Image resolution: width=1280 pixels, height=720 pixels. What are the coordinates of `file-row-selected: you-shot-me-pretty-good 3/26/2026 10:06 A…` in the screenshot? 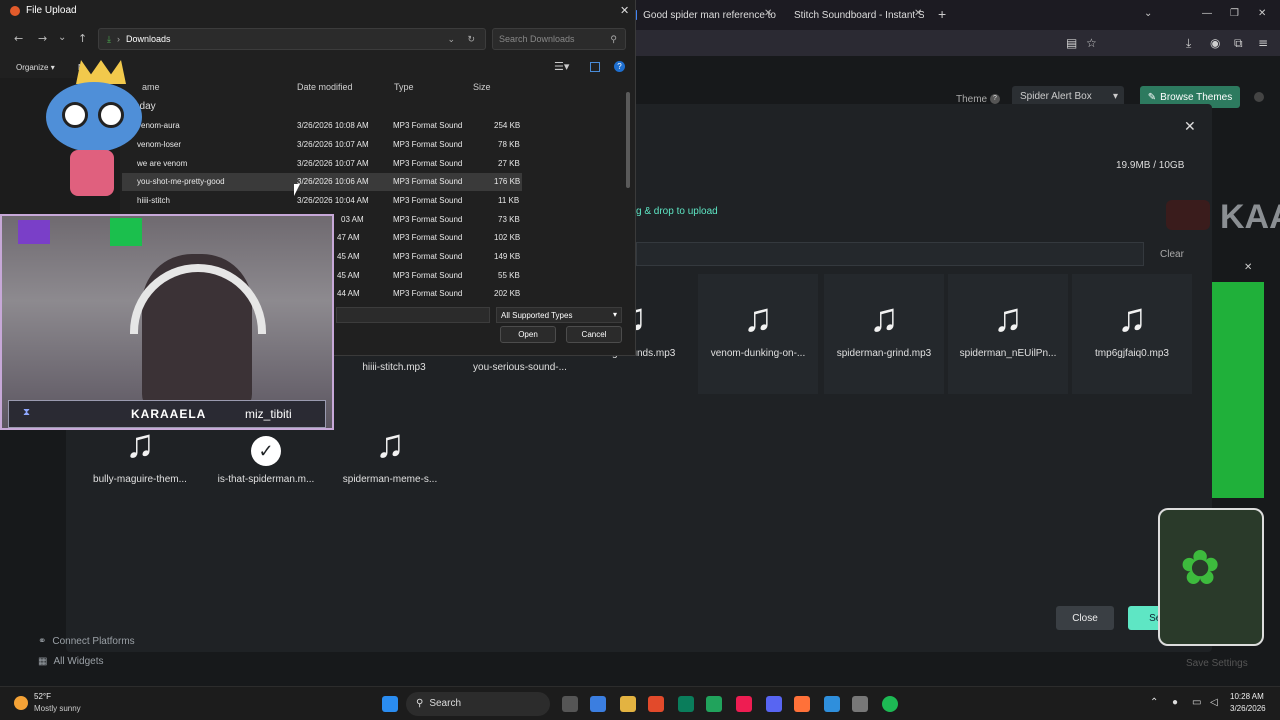 It's located at (322, 182).